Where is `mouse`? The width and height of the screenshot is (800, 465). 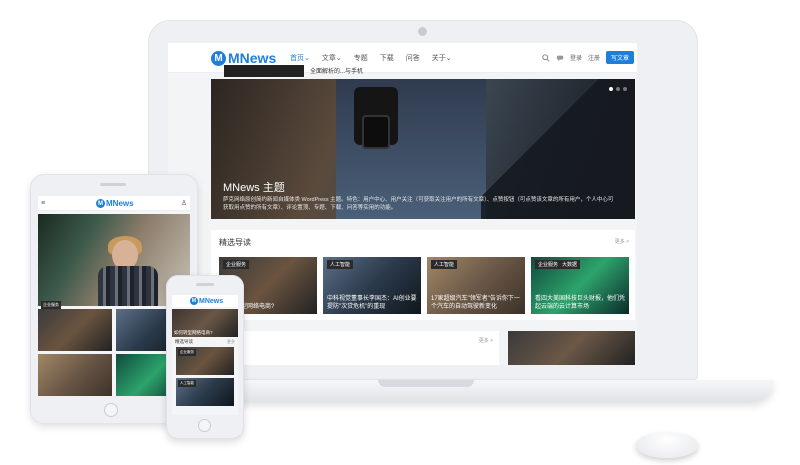
mouse is located at coordinates (667, 445).